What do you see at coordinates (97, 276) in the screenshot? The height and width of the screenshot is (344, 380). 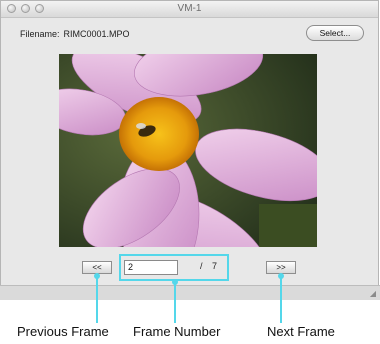 I see `callout-dot-previous` at bounding box center [97, 276].